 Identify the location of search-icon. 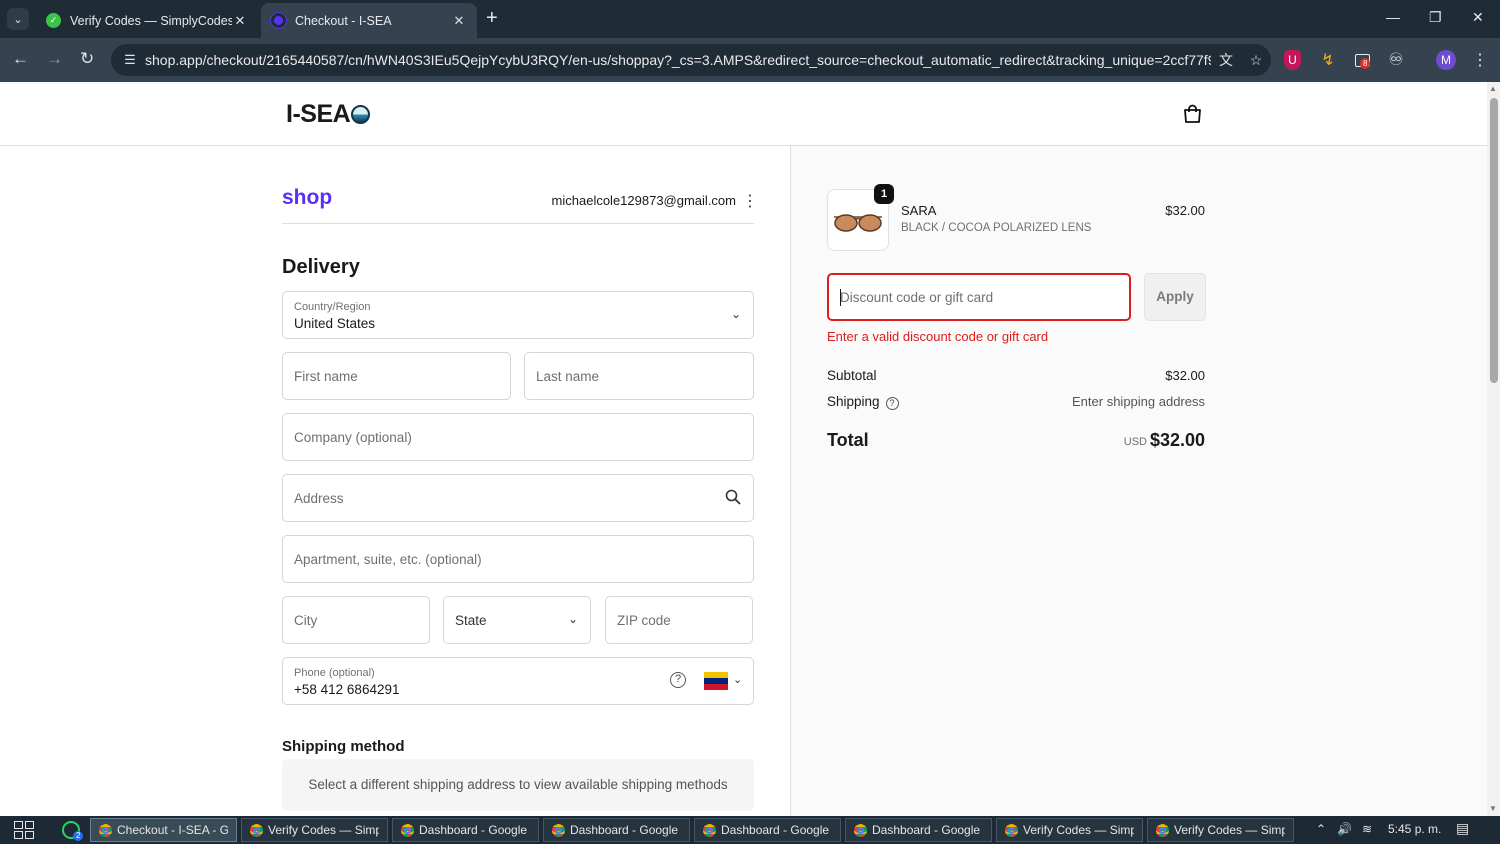
(733, 497).